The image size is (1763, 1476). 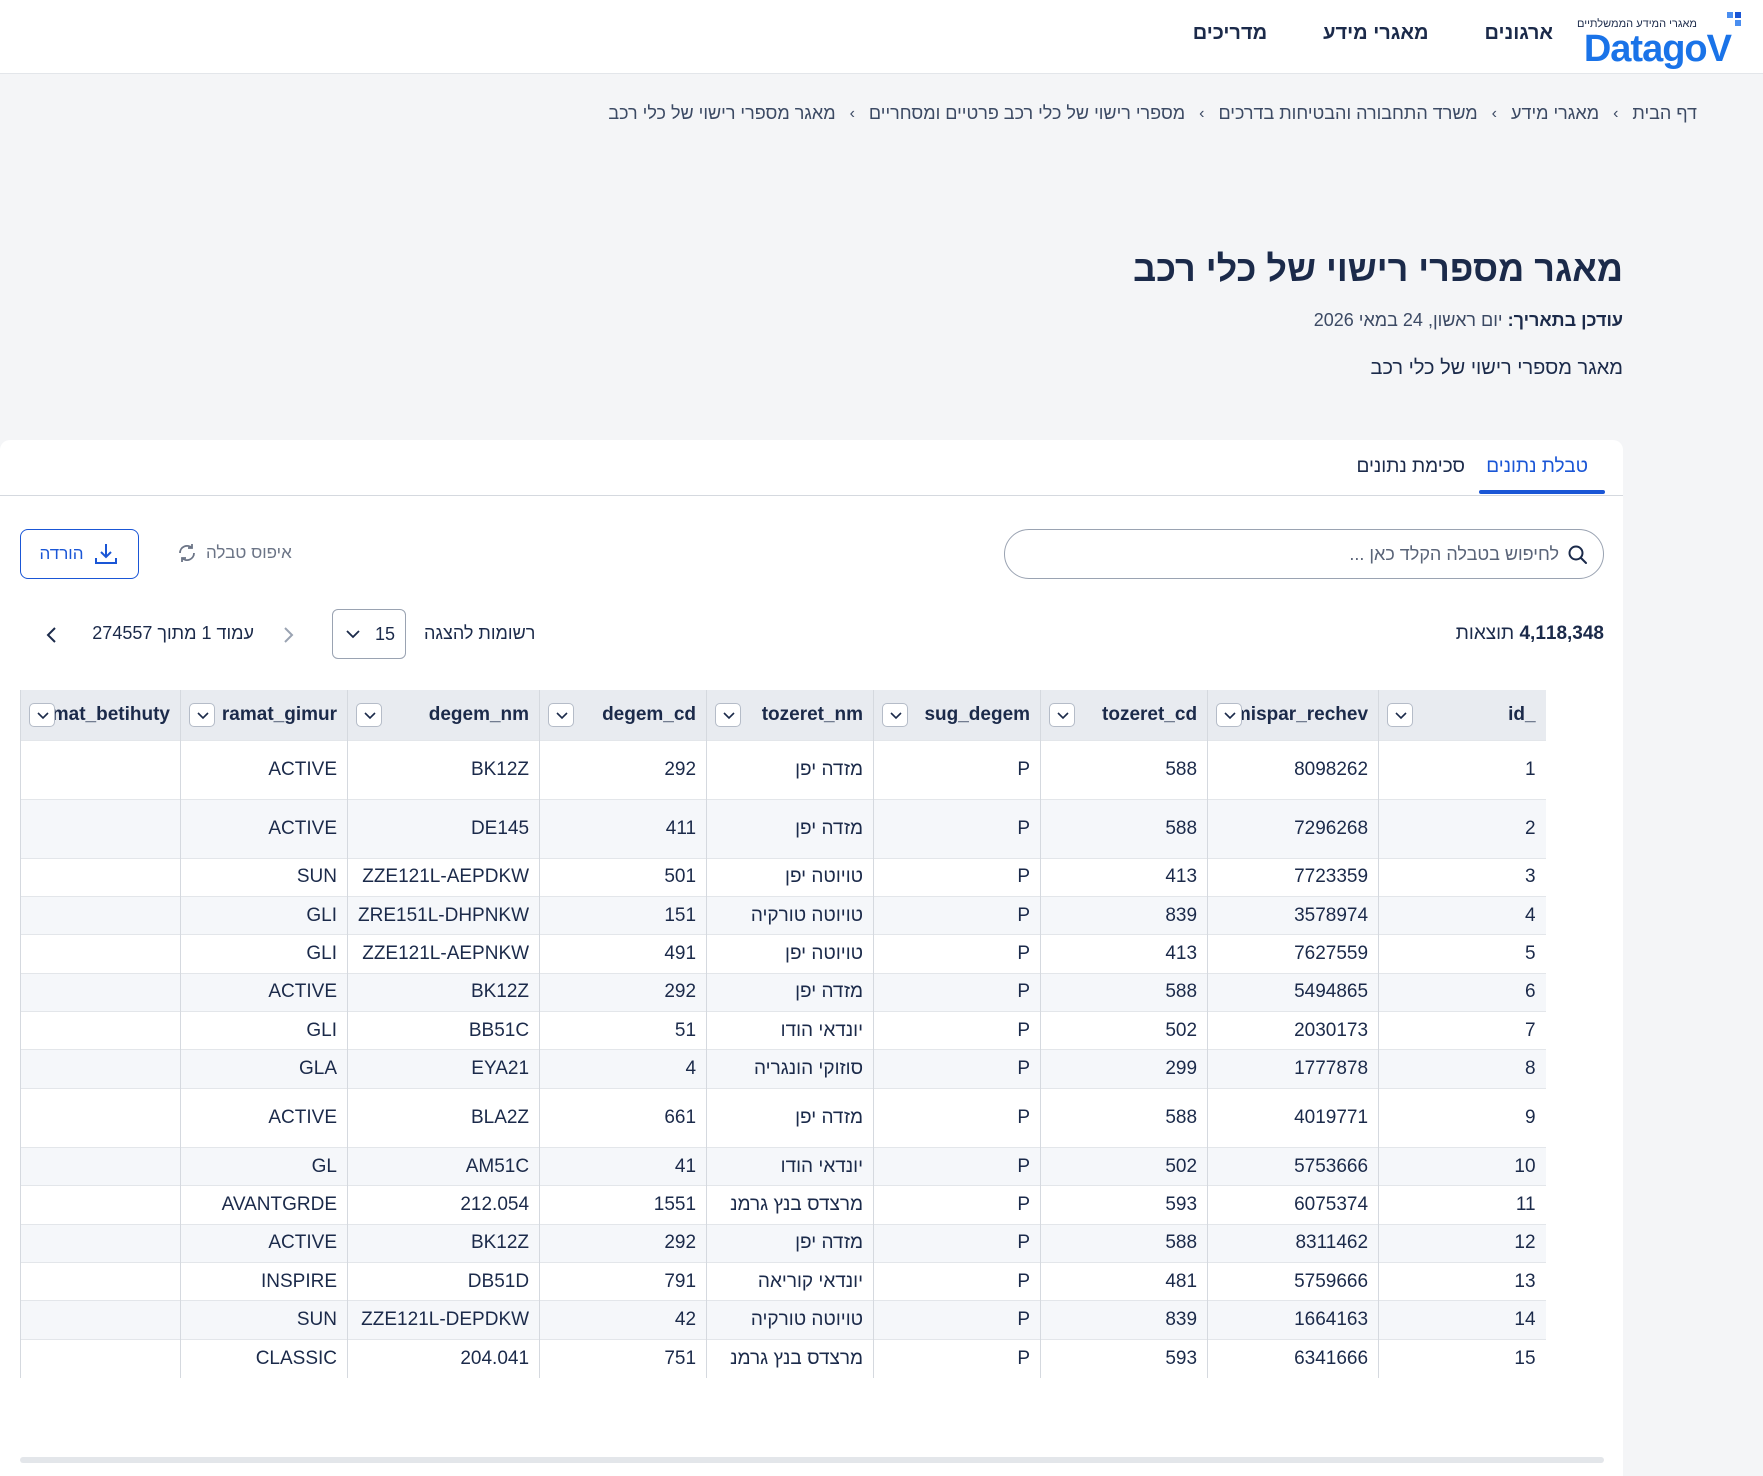 What do you see at coordinates (1378, 268) in the screenshot?
I see `page-title: מאגר מספרי רישוי של כלי רכב` at bounding box center [1378, 268].